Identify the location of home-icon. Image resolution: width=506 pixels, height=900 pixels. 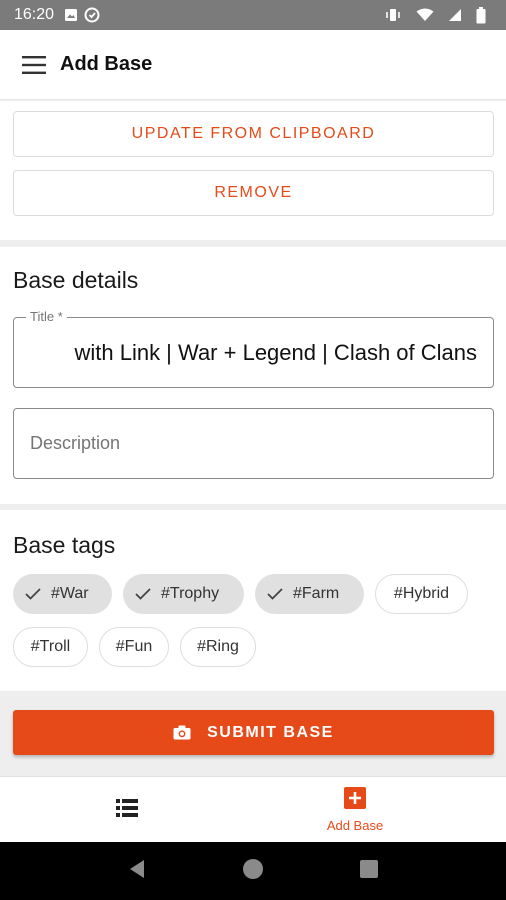
(253, 871).